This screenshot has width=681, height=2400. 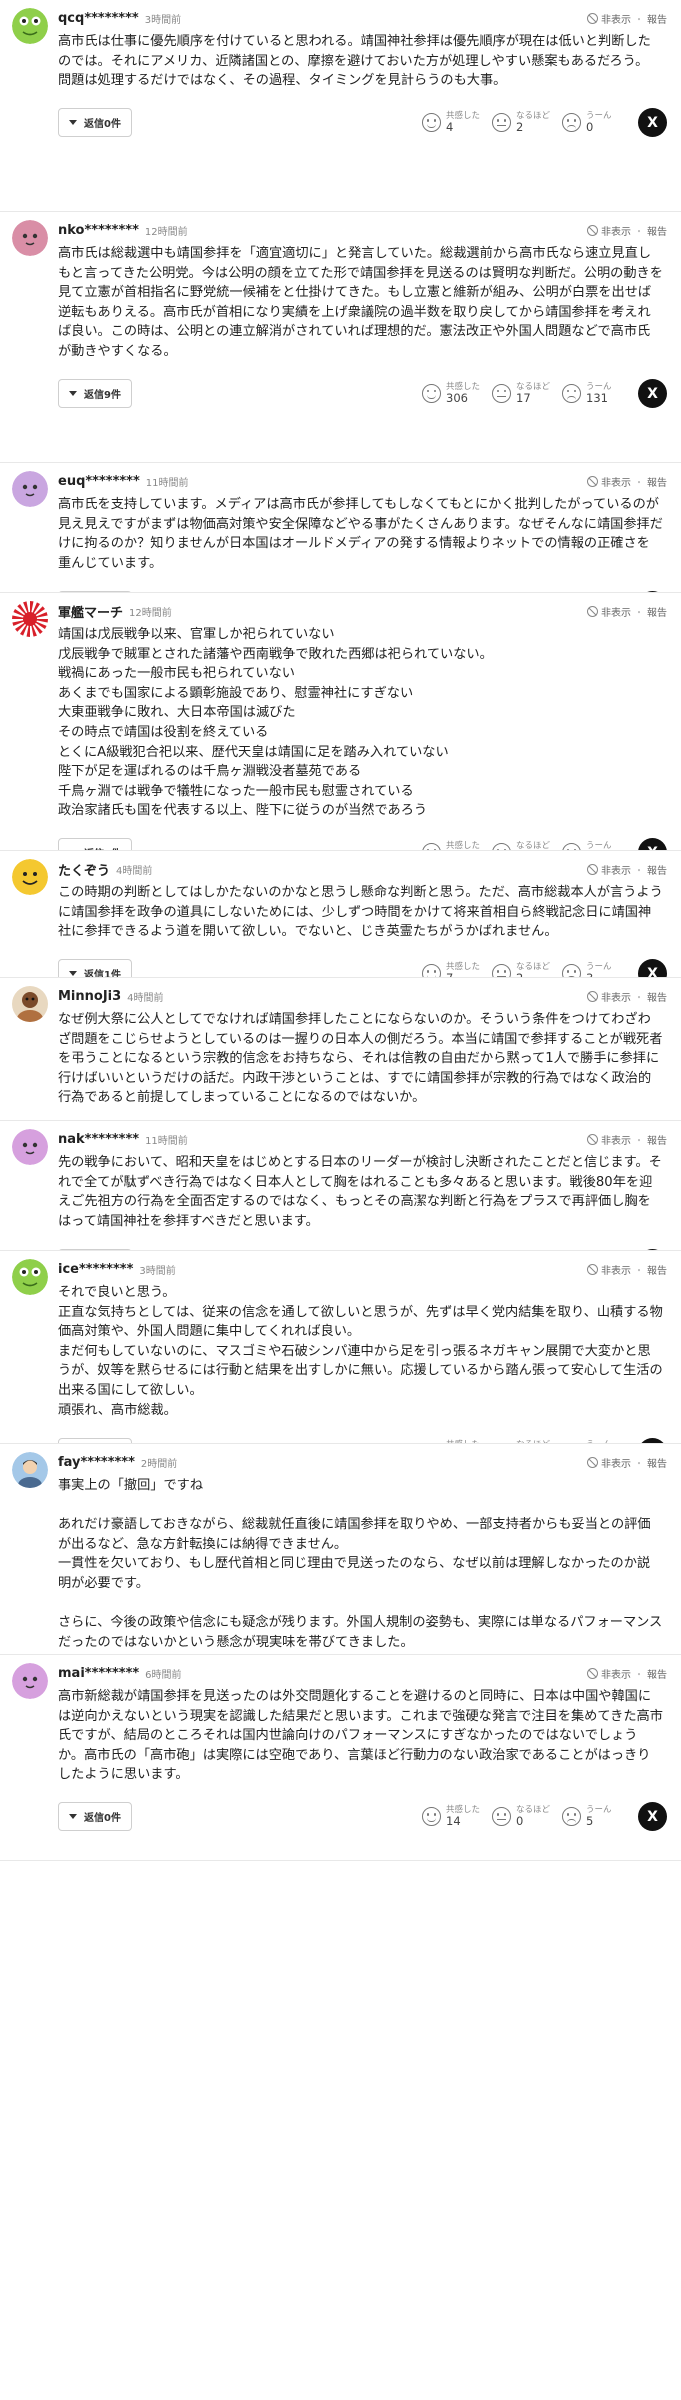 What do you see at coordinates (102, 125) in the screenshot?
I see `reply-label: 返信0件` at bounding box center [102, 125].